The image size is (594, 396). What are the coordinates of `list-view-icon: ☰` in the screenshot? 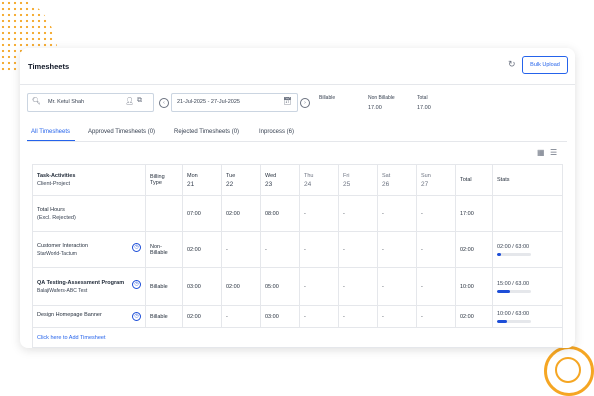 It's located at (553, 152).